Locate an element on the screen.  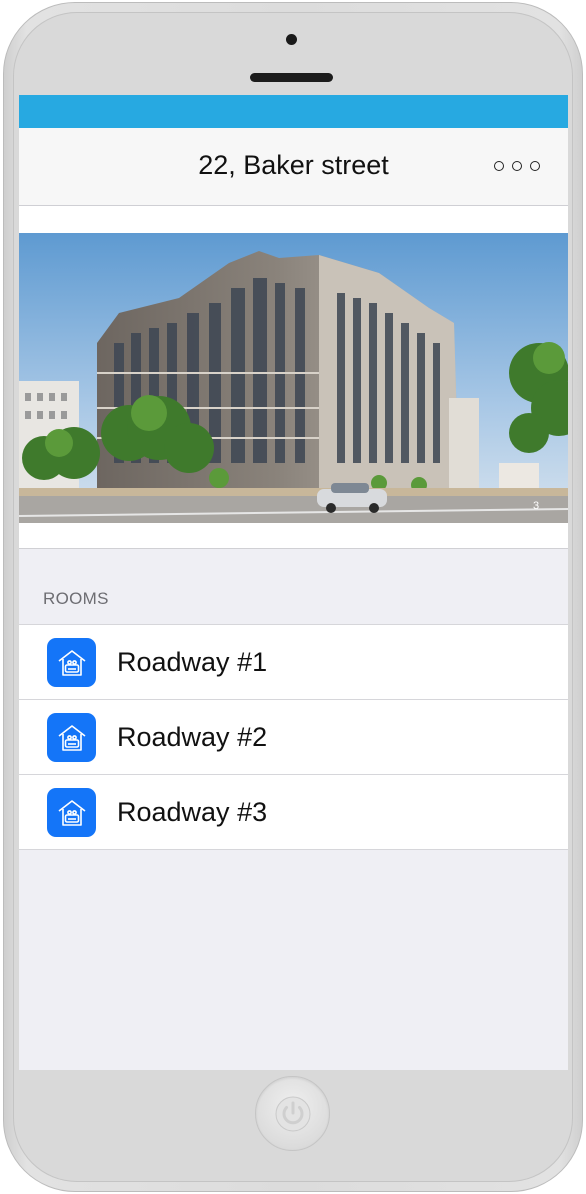
hero-page-indicator: 3 is located at coordinates (536, 506).